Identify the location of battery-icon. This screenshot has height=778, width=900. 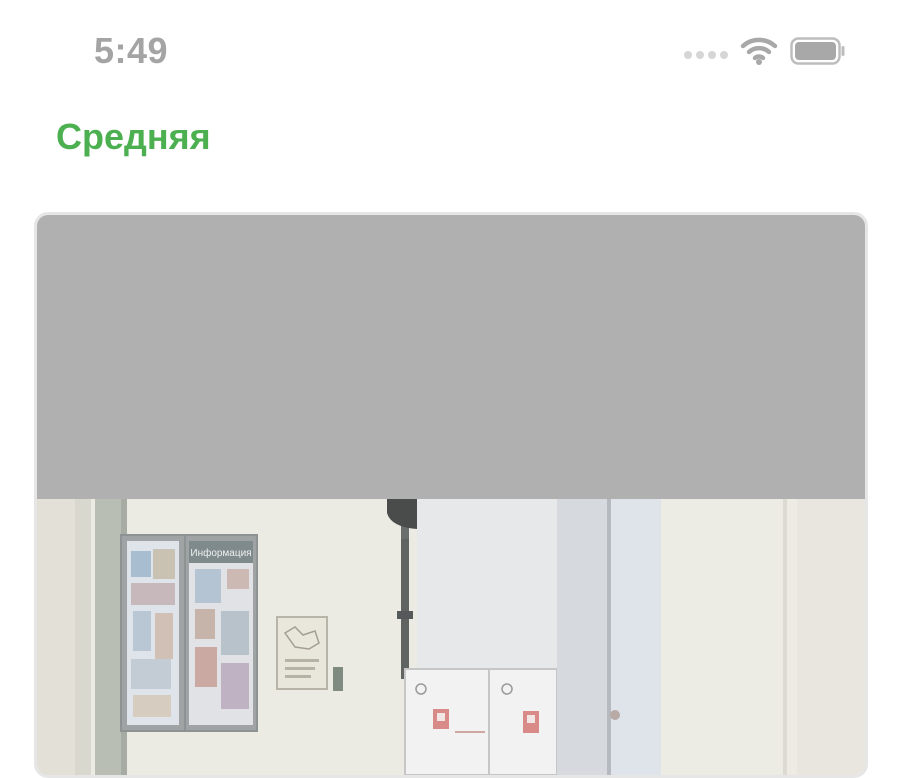
(818, 51).